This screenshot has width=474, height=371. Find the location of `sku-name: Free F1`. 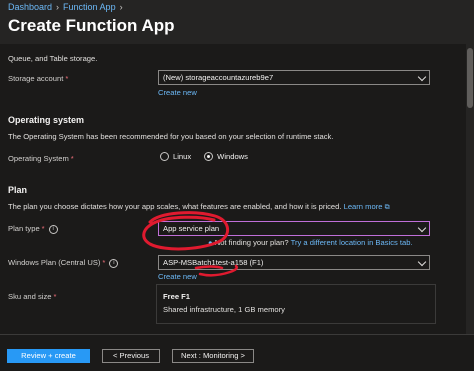

sku-name: Free F1 is located at coordinates (177, 296).